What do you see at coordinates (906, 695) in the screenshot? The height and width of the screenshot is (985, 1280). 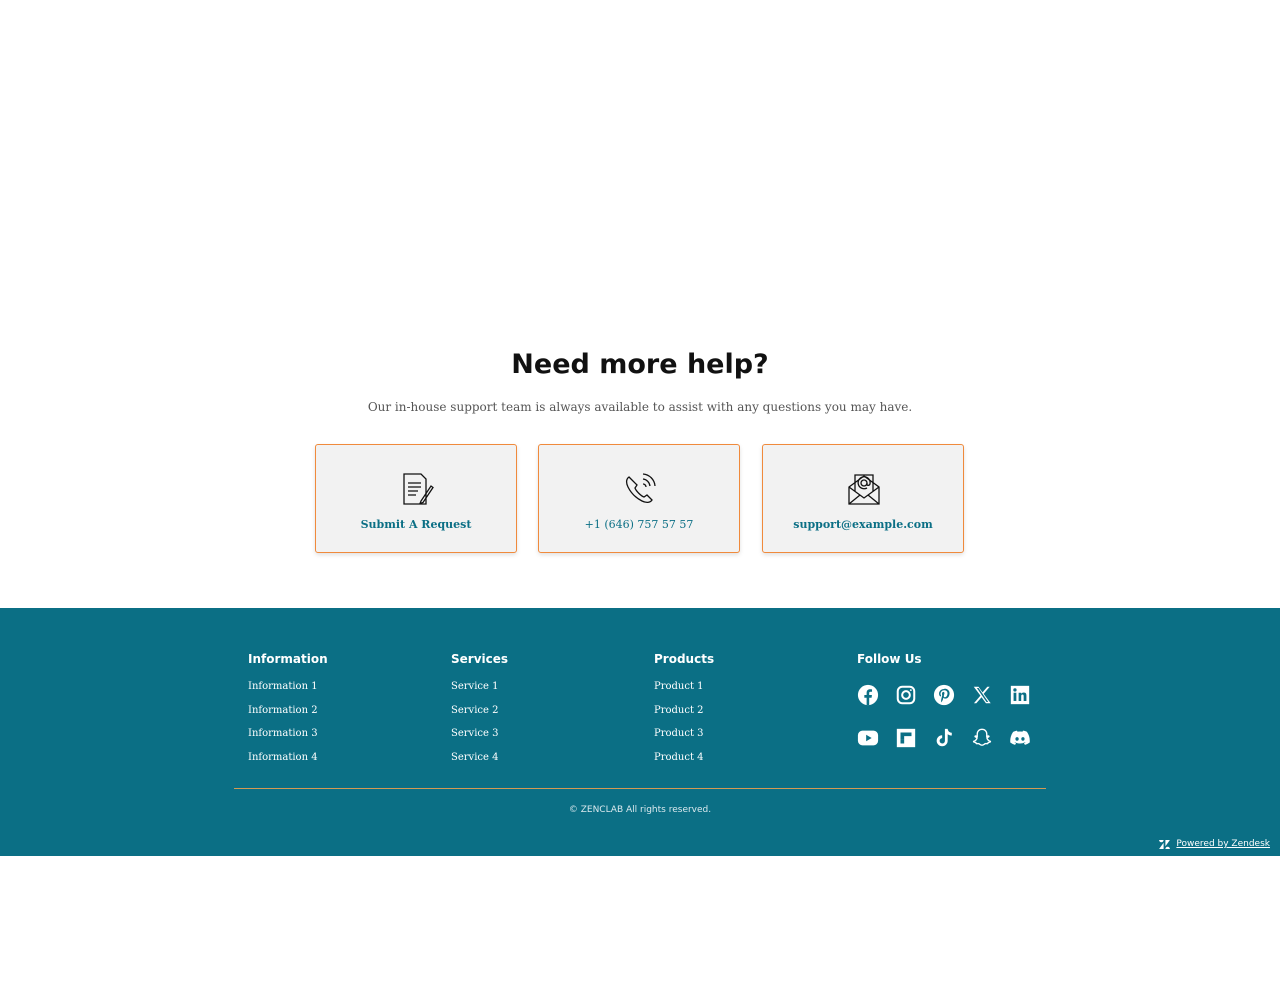 I see `instagram-icon` at bounding box center [906, 695].